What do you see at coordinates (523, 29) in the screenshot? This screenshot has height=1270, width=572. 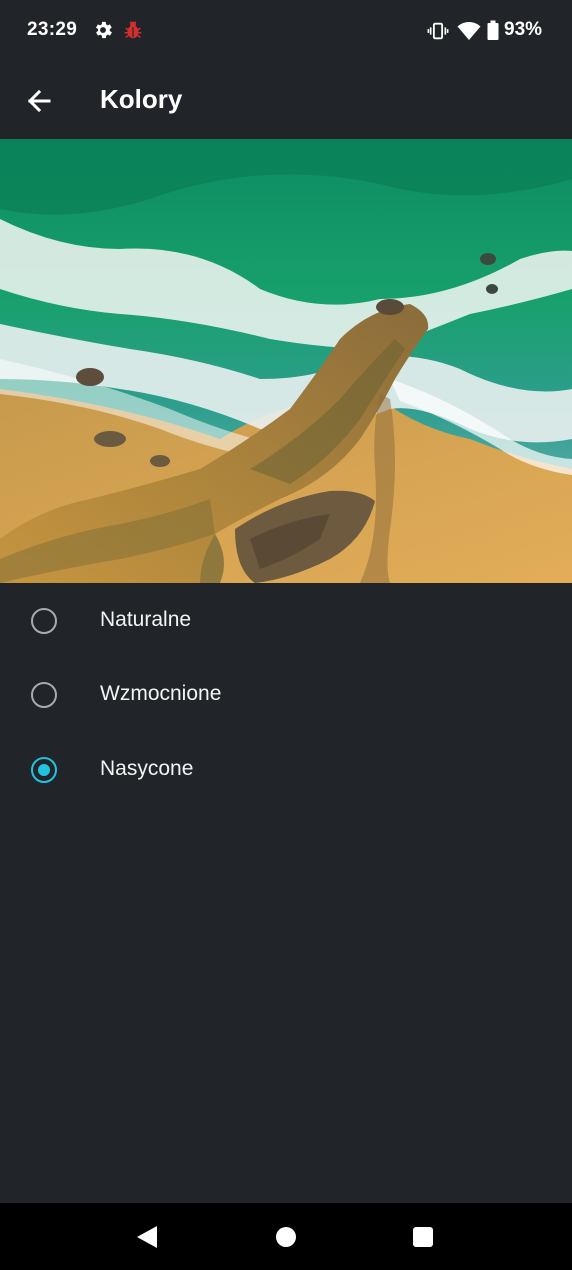 I see `battery-percent: 93%` at bounding box center [523, 29].